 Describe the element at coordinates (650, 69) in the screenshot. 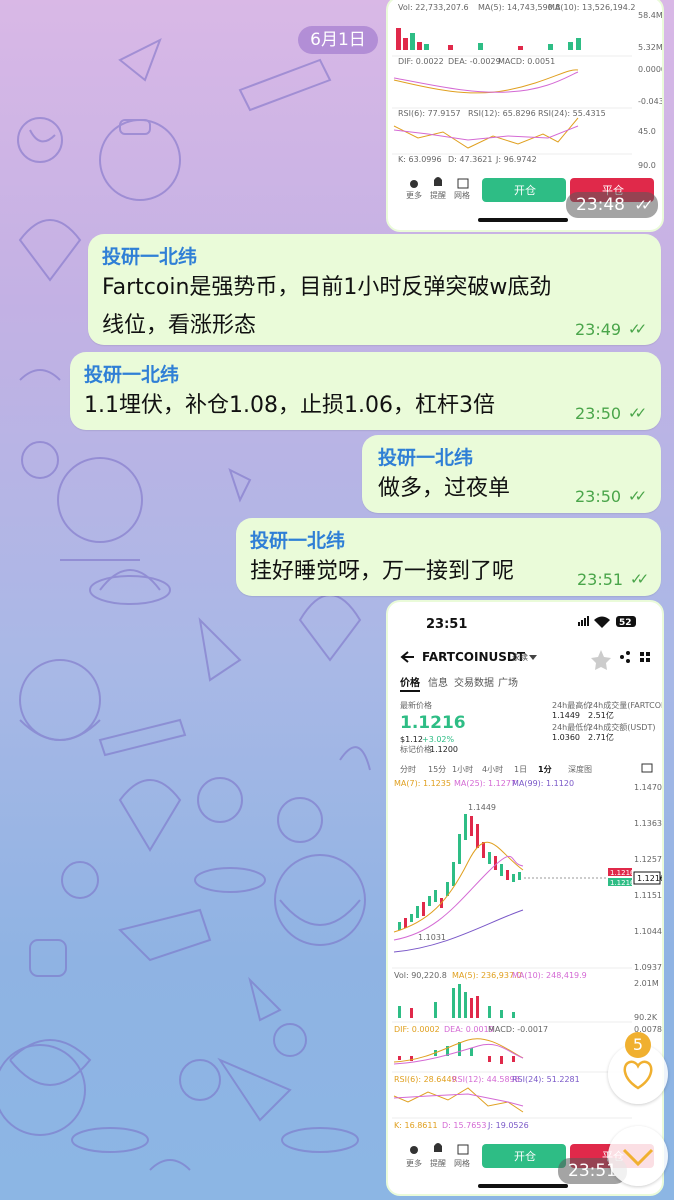

I see `macd-axis-1: 0.0000` at that location.